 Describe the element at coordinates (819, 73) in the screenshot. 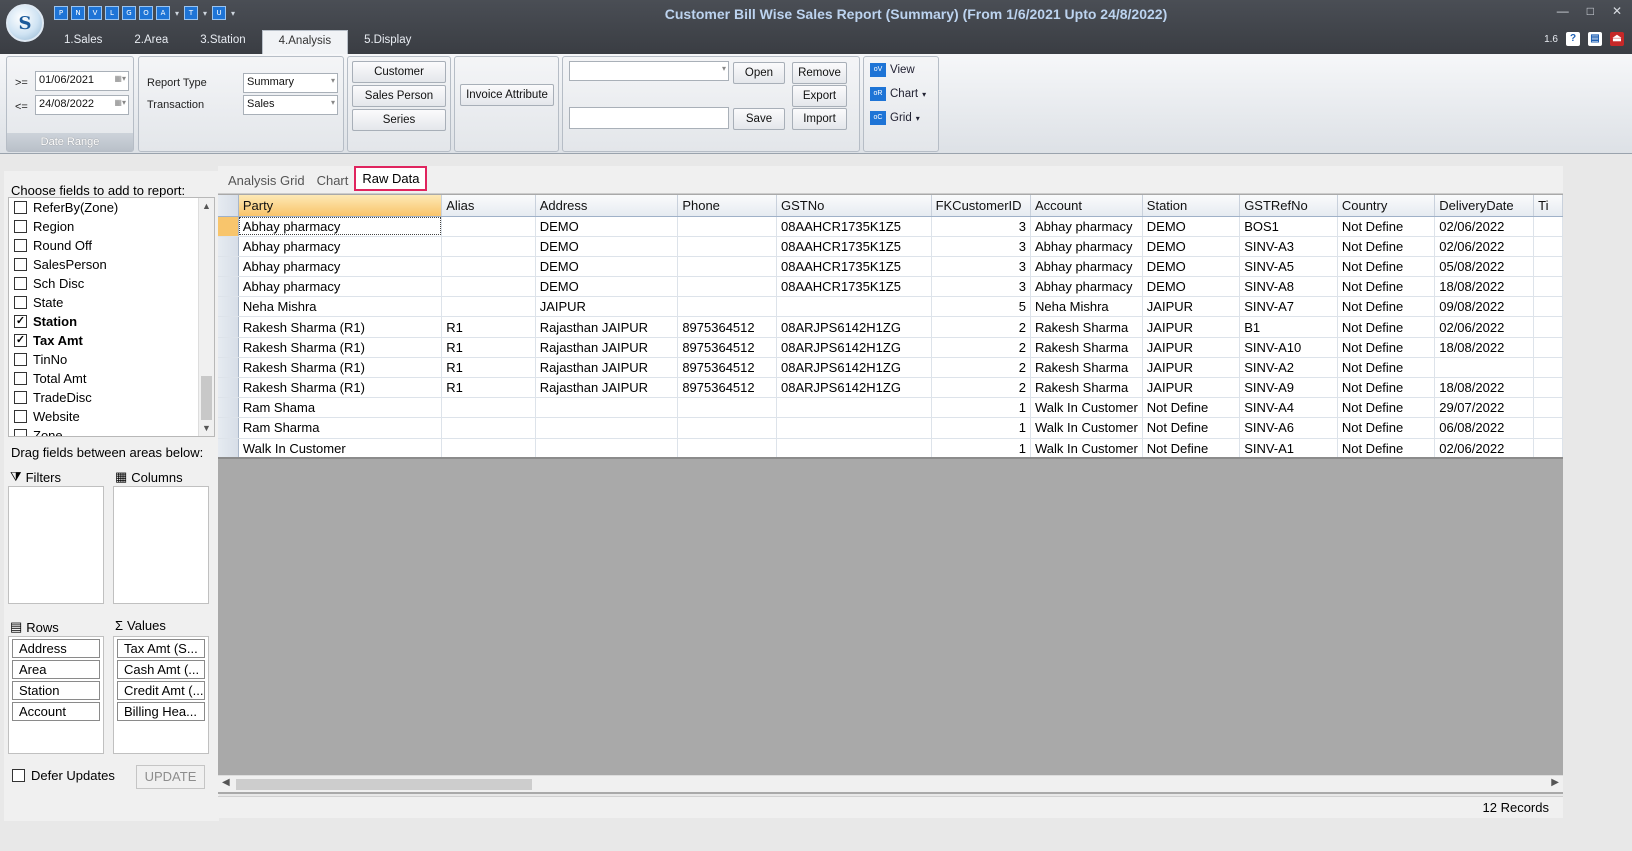

I see `remove-button: Remove` at that location.